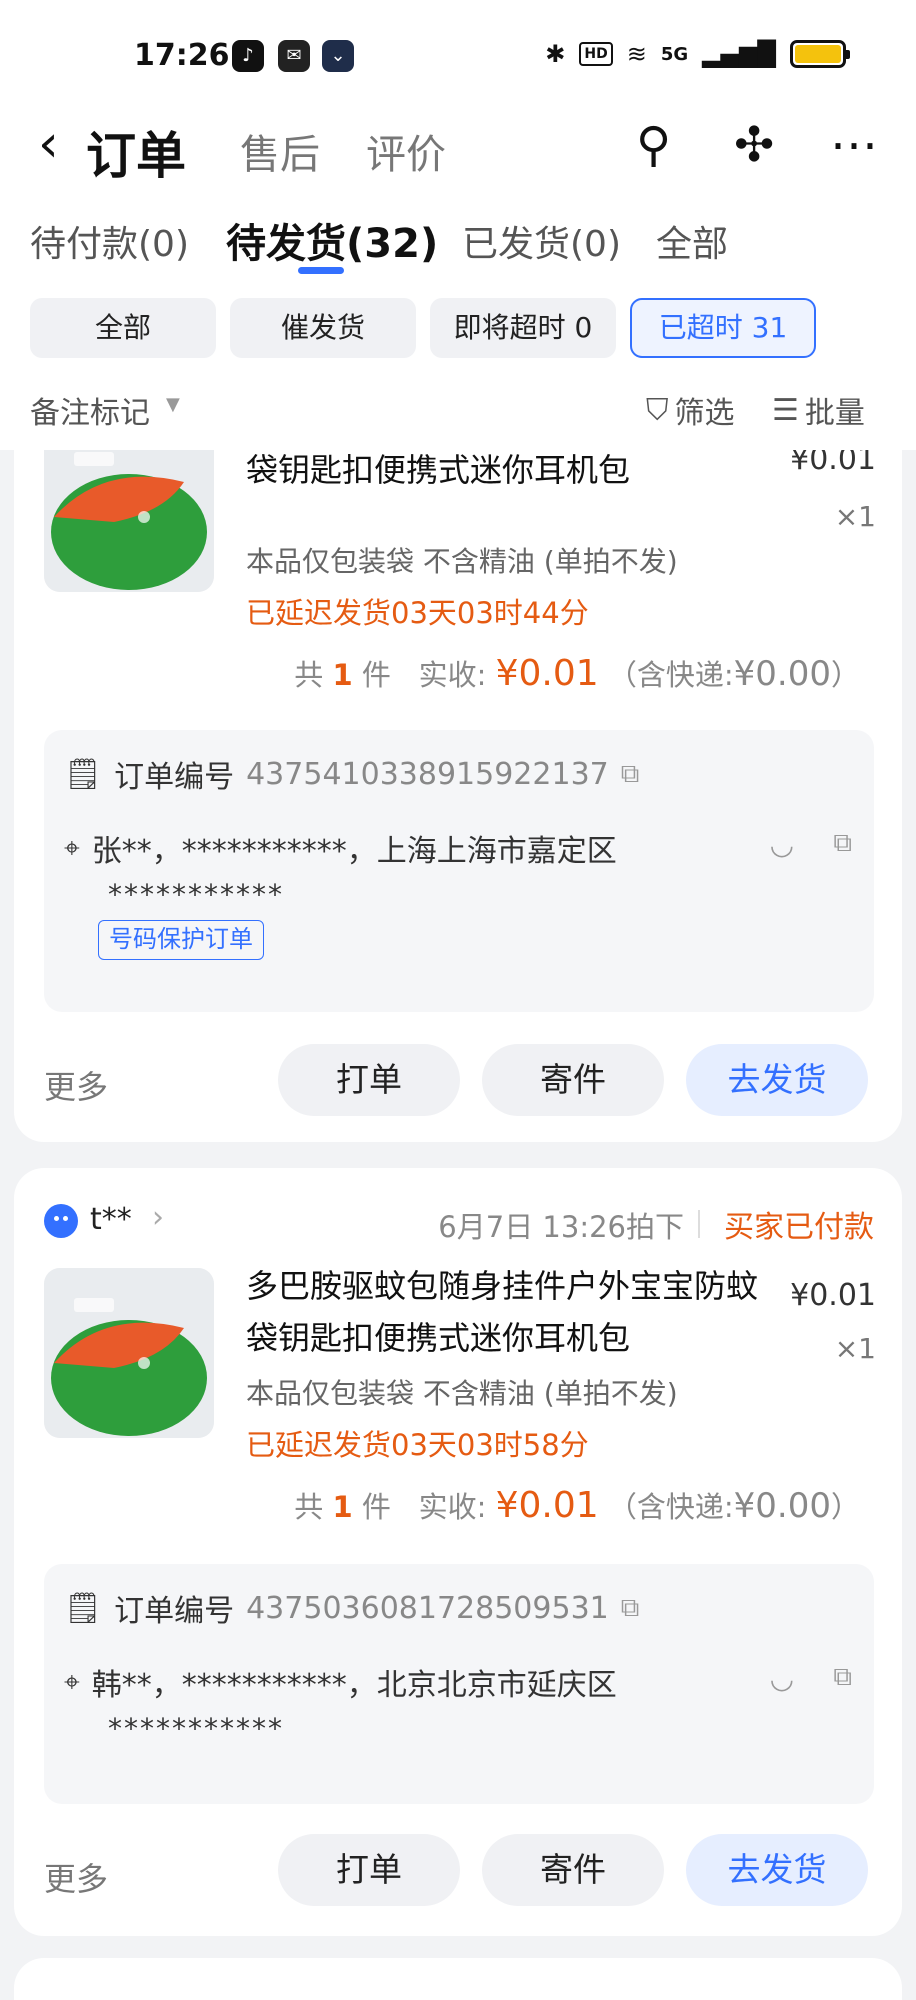 The image size is (916, 2000). Describe the element at coordinates (516, 1312) in the screenshot. I see `product-title: 多巴胺驱蚊包随身挂件户外宝宝防蚊袋钥匙扣便携式迷你耳机包` at that location.